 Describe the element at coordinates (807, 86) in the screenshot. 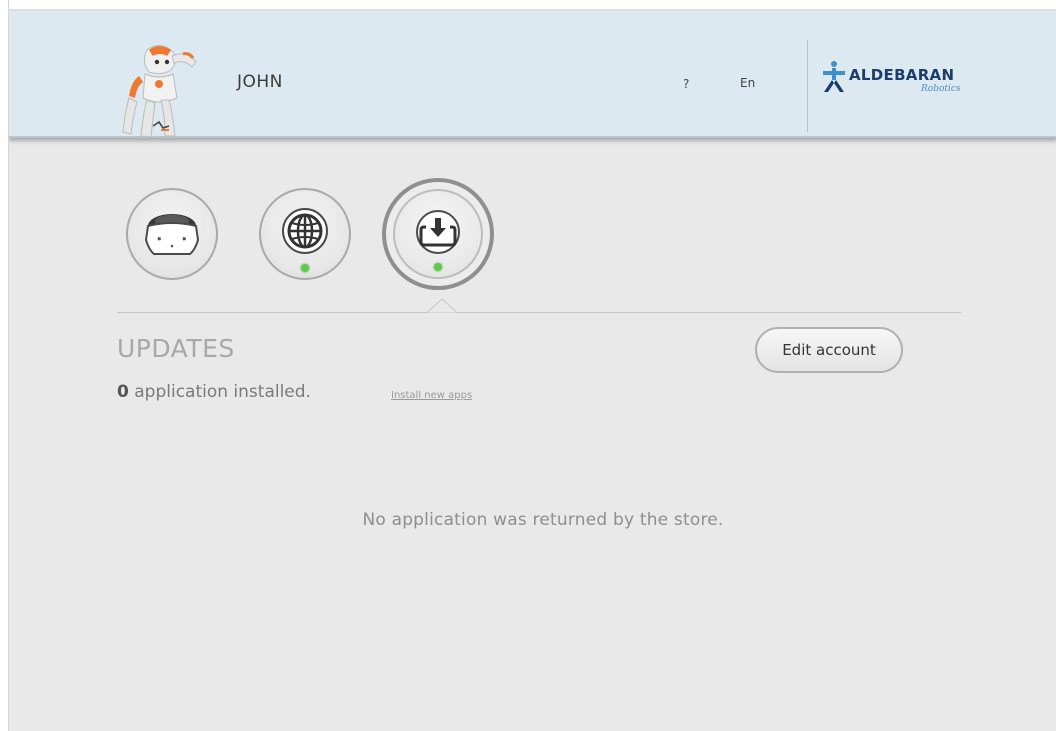

I see `header-divider` at that location.